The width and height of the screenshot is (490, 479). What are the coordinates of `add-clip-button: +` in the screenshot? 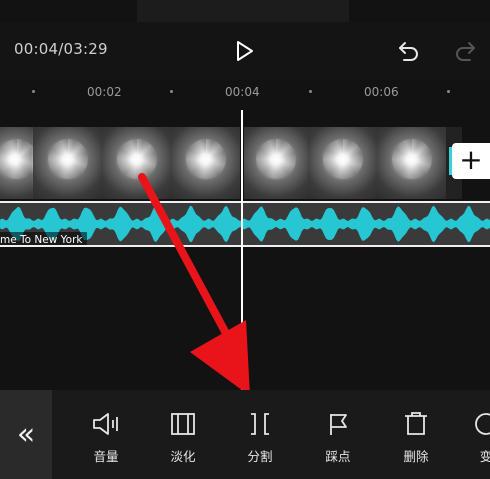 It's located at (469, 161).